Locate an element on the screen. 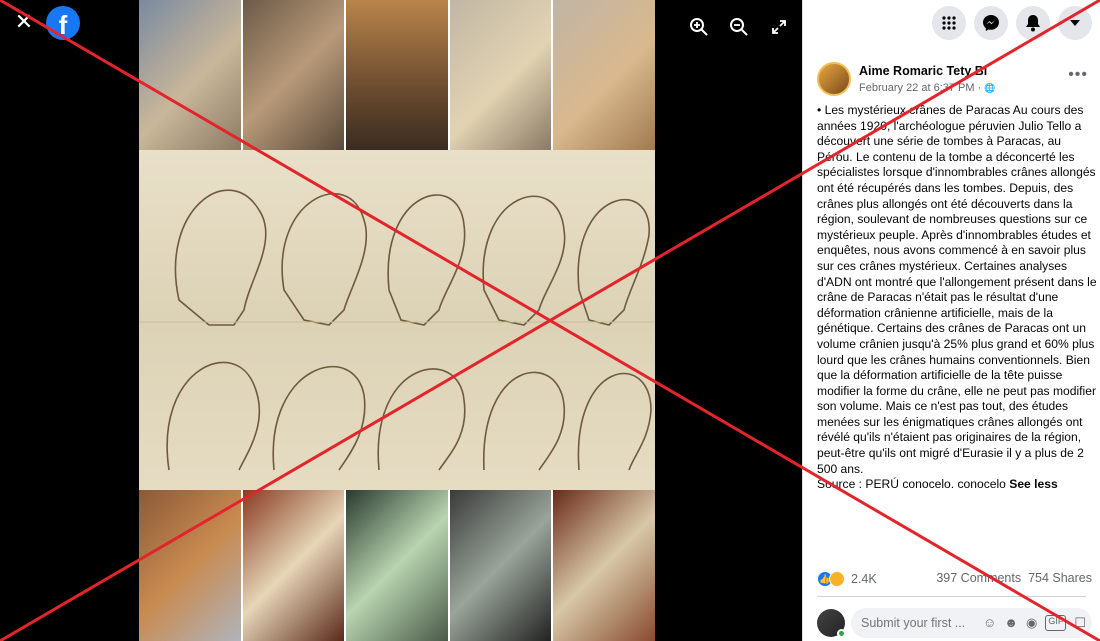  engagement-counts: 397 Comments 754 Shares is located at coordinates (1014, 578).